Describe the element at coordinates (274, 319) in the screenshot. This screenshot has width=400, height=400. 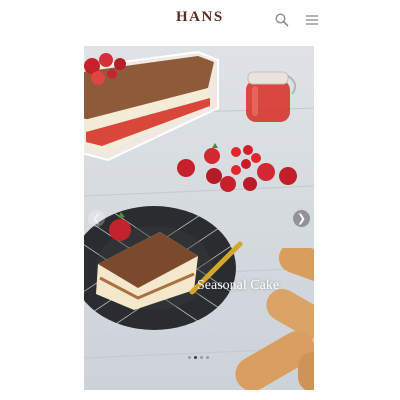
I see `ladyfinger-biscuits-image` at that location.